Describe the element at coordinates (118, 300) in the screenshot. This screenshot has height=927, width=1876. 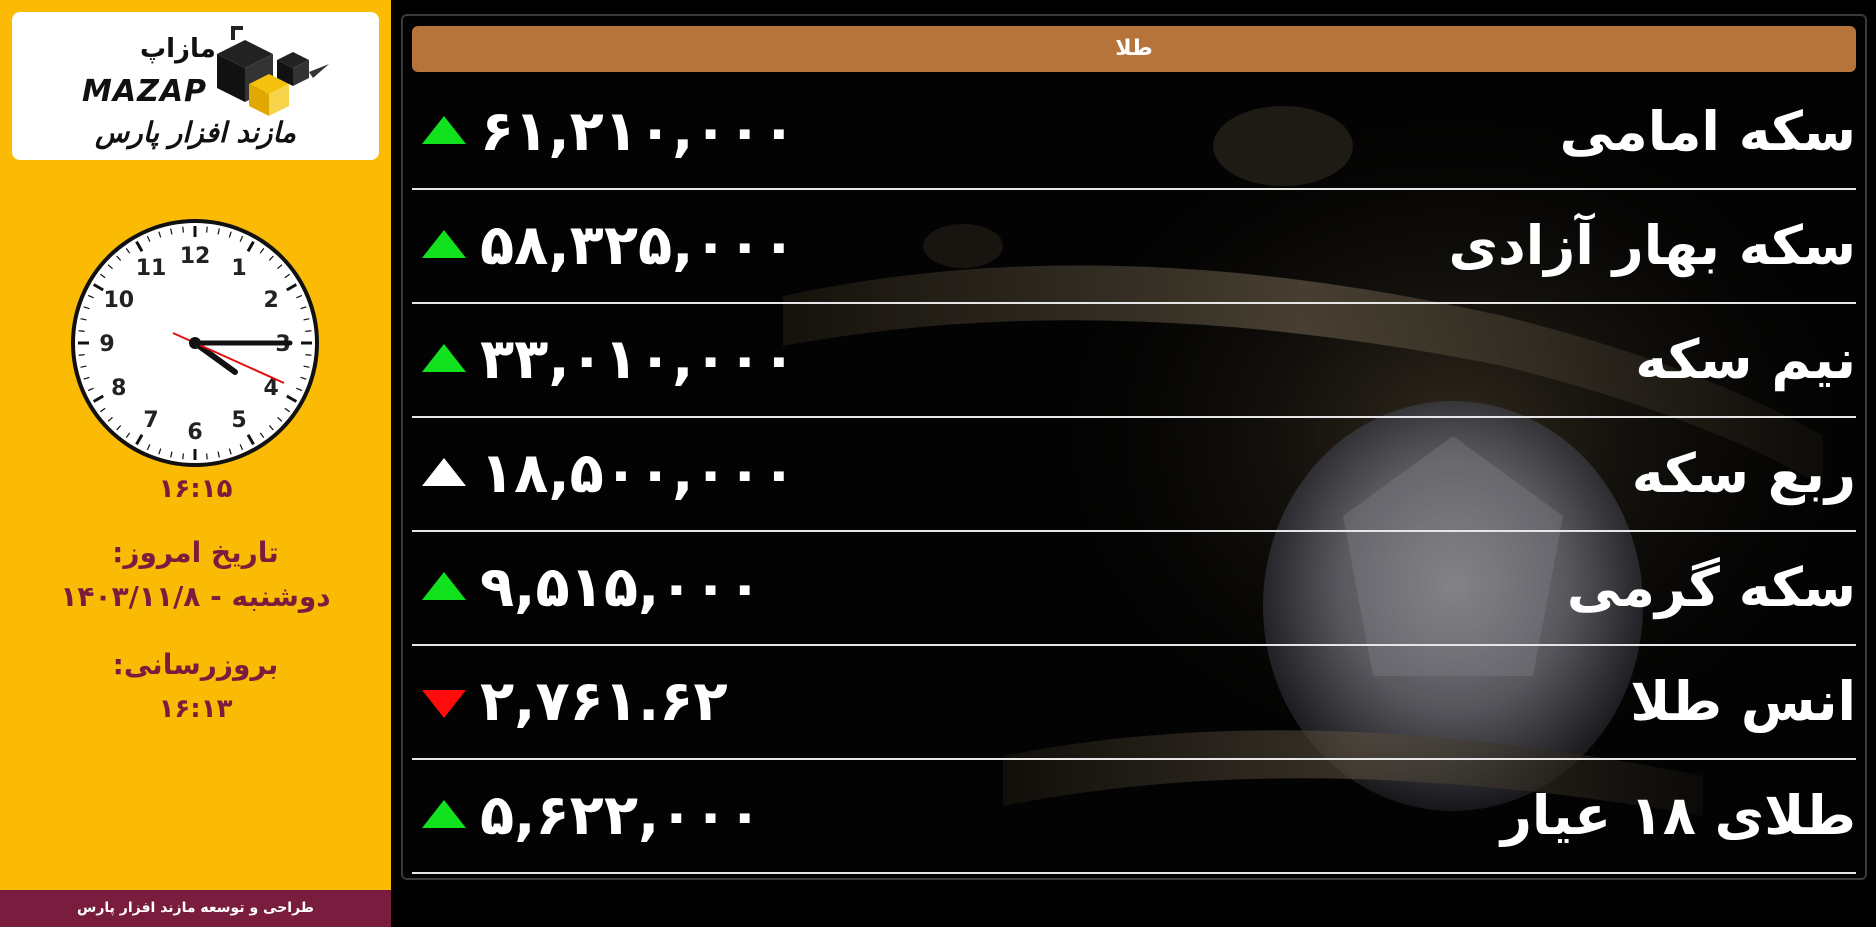
I see `clock-numeral: 10` at that location.